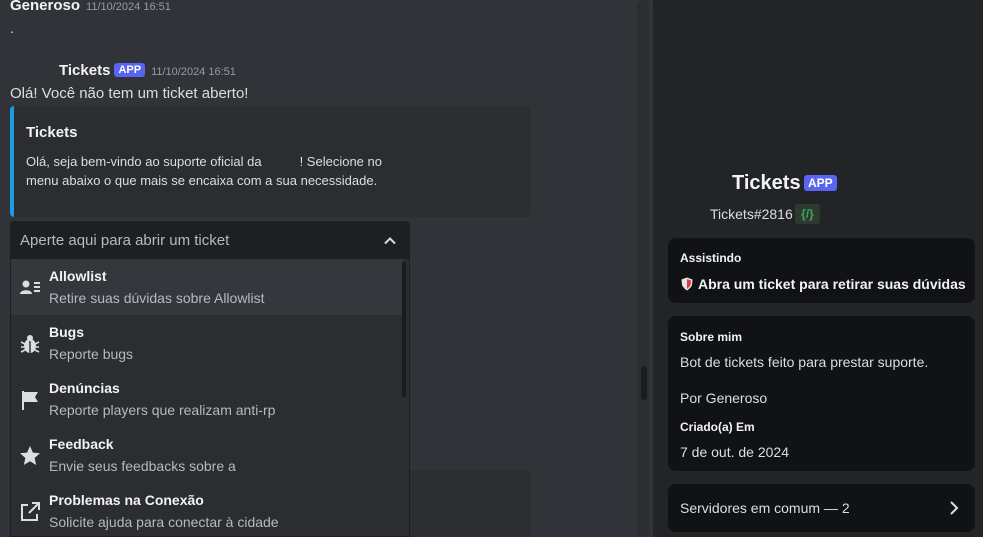 Image resolution: width=983 pixels, height=537 pixels. I want to click on contact-card-icon, so click(30, 287).